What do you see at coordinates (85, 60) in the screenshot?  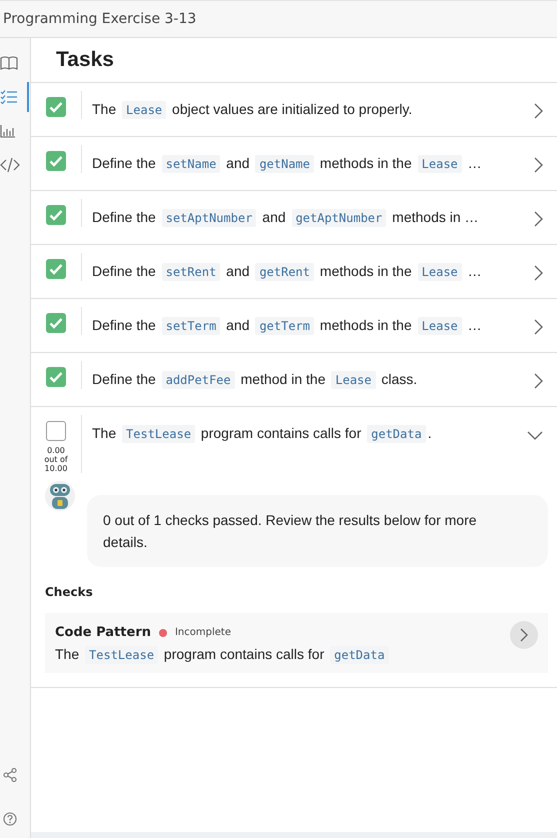 I see `panel-heading: Tasks` at bounding box center [85, 60].